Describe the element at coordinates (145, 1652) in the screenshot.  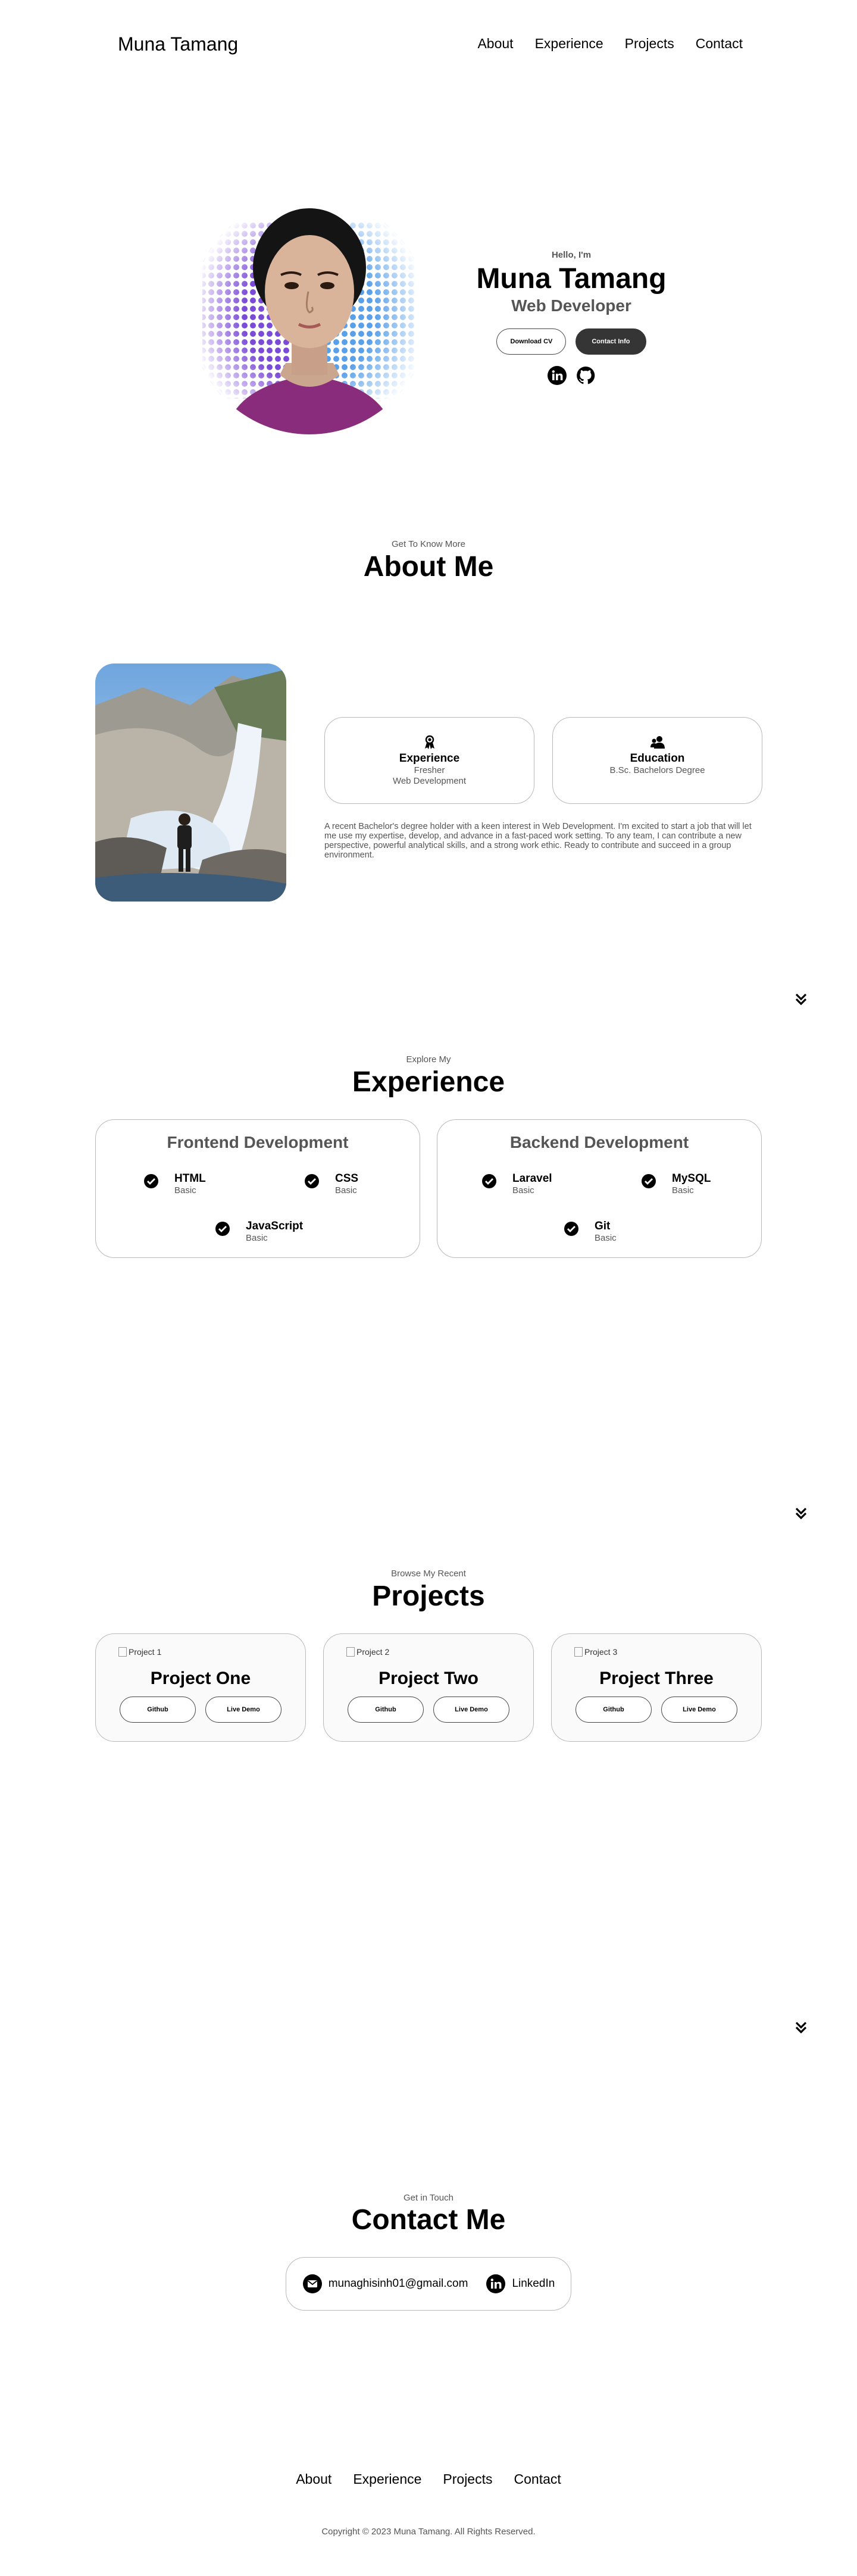
I see `project-image-alt: Project 1` at that location.